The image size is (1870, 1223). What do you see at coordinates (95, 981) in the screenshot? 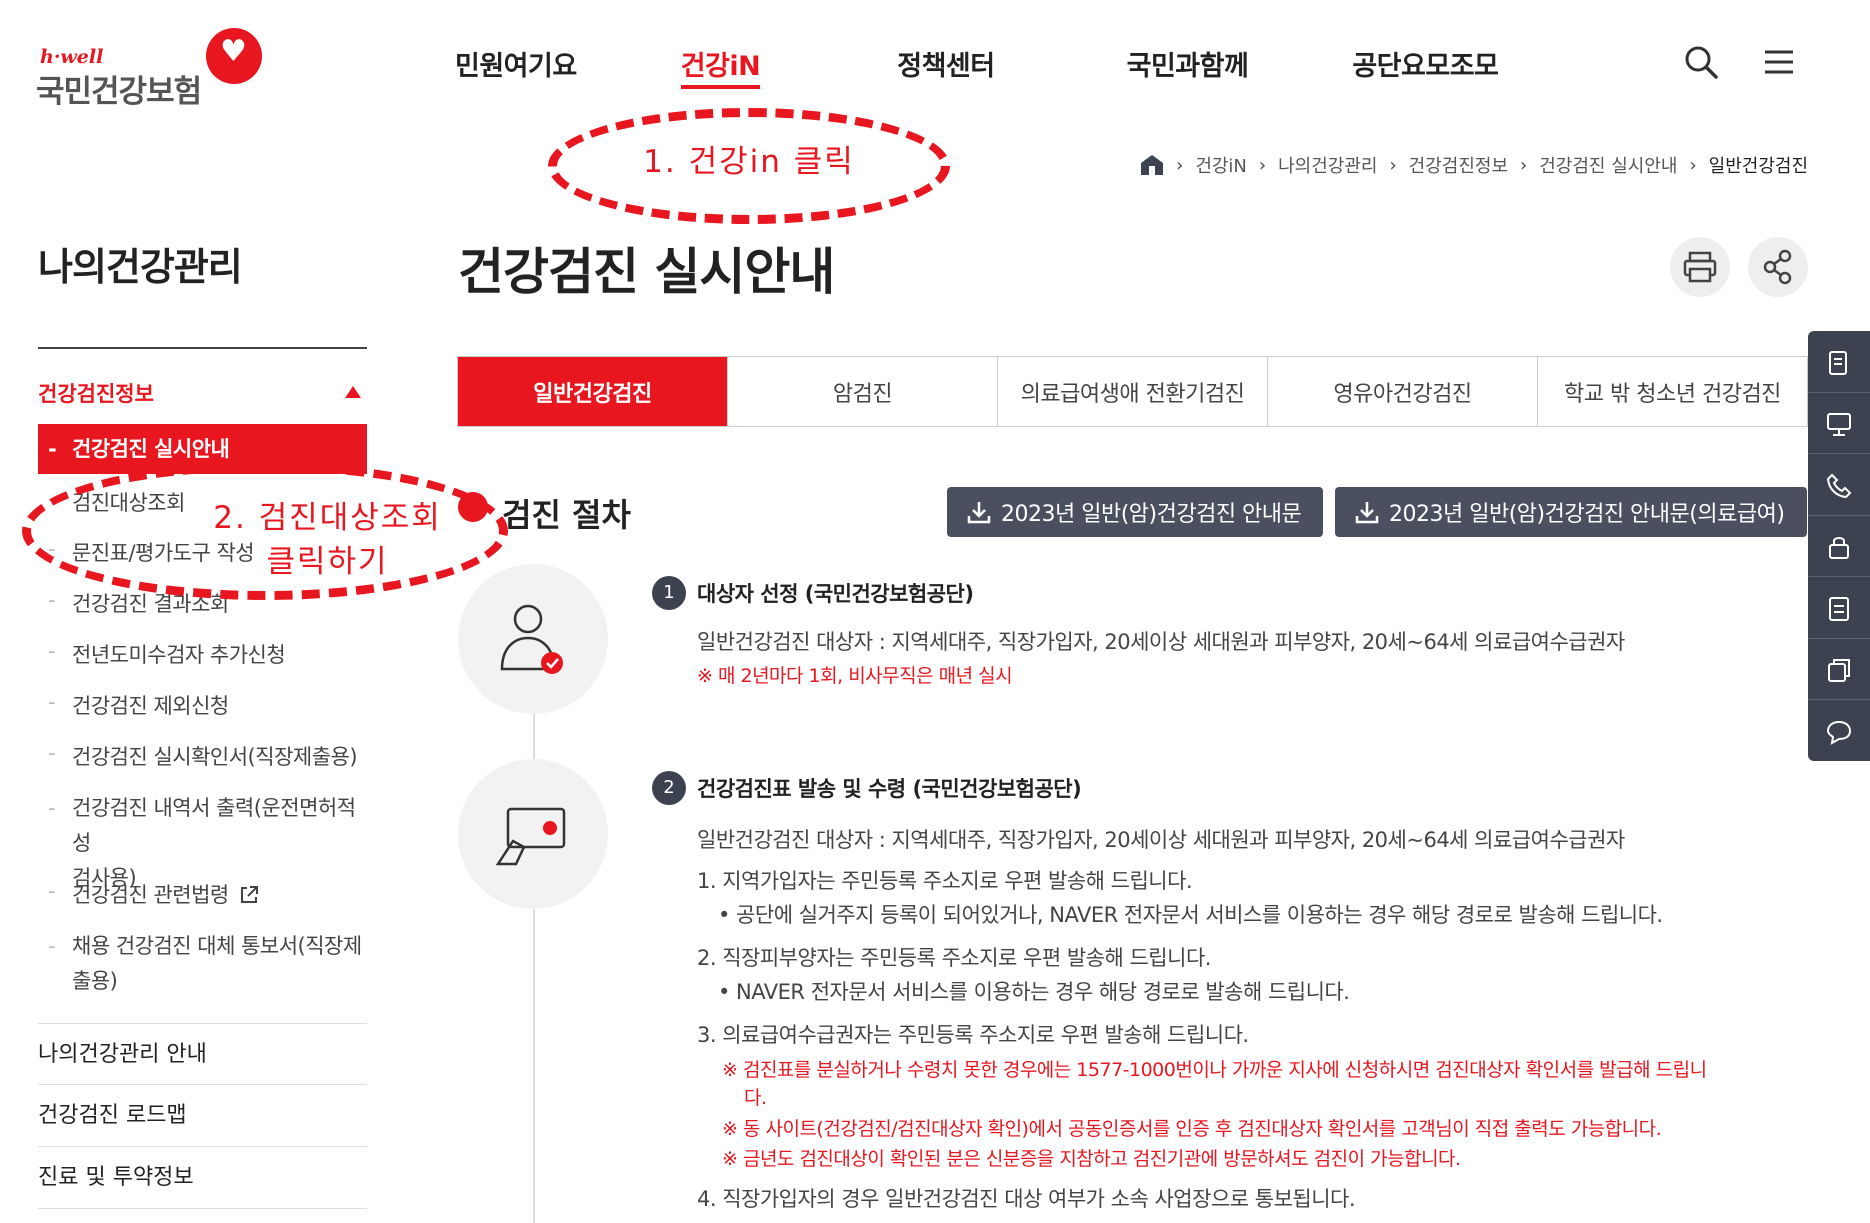
I see `sidebar-item-label-cont: 출용)` at bounding box center [95, 981].